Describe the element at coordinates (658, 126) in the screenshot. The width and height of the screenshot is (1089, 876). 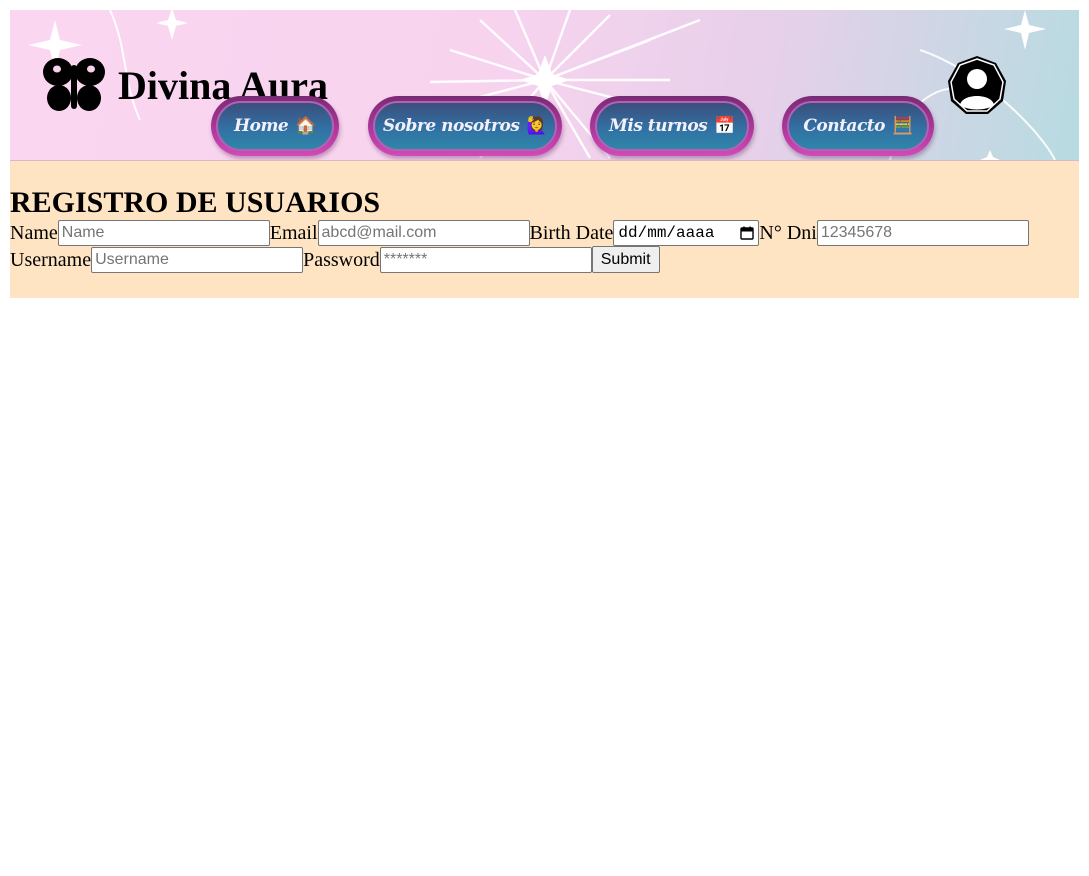
I see `nav-appointments-label: Mis turnos` at that location.